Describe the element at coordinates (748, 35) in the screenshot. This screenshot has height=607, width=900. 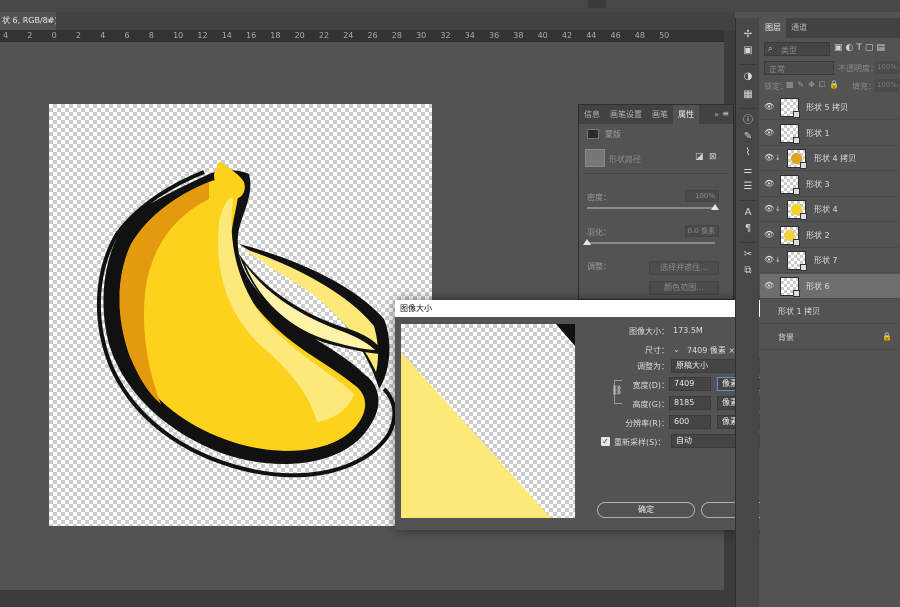
I see `navigator-icon: ✢` at that location.